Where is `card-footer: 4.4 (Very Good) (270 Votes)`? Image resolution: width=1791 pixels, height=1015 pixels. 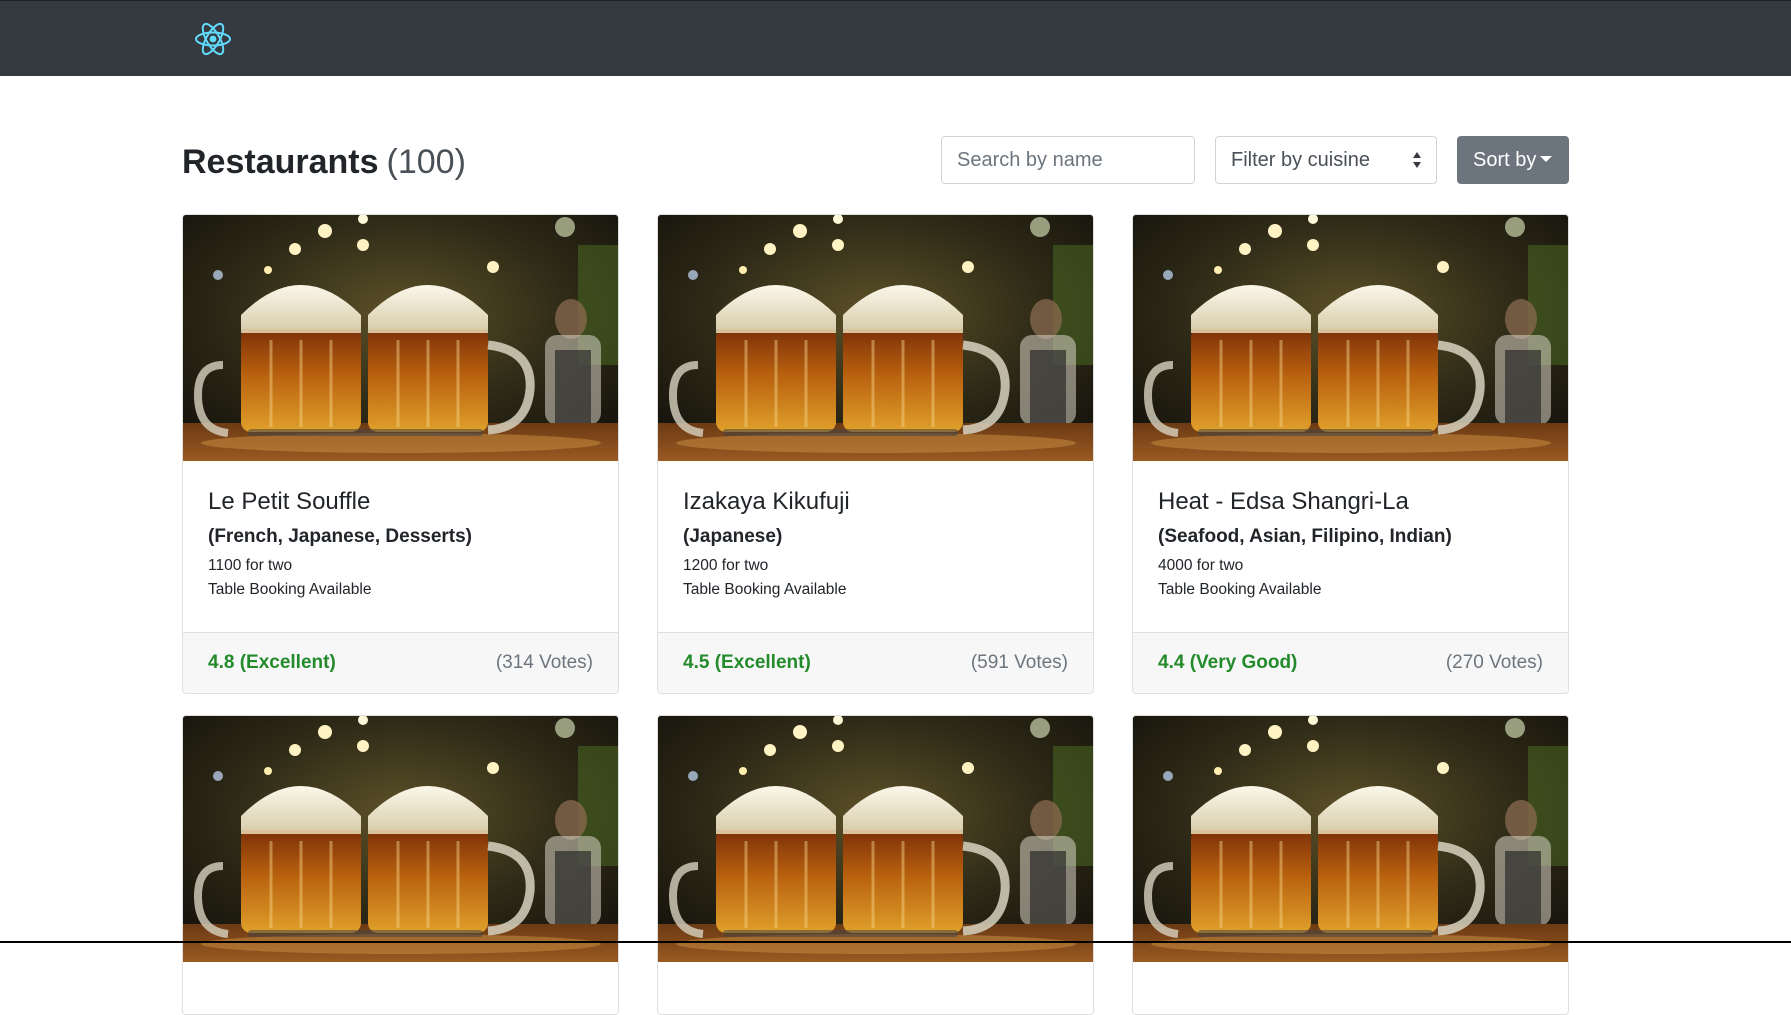
card-footer: 4.4 (Very Good) (270 Votes) is located at coordinates (1350, 662).